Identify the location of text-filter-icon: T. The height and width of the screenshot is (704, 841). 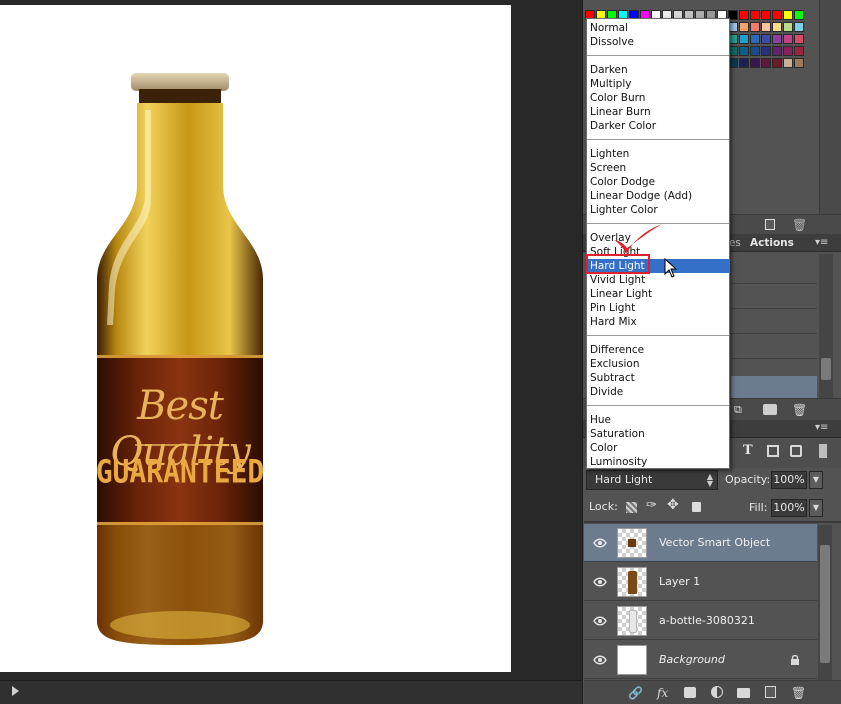
(748, 450).